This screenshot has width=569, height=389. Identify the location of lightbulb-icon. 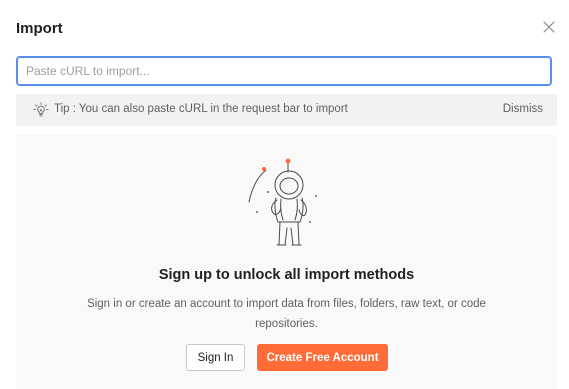
(41, 109).